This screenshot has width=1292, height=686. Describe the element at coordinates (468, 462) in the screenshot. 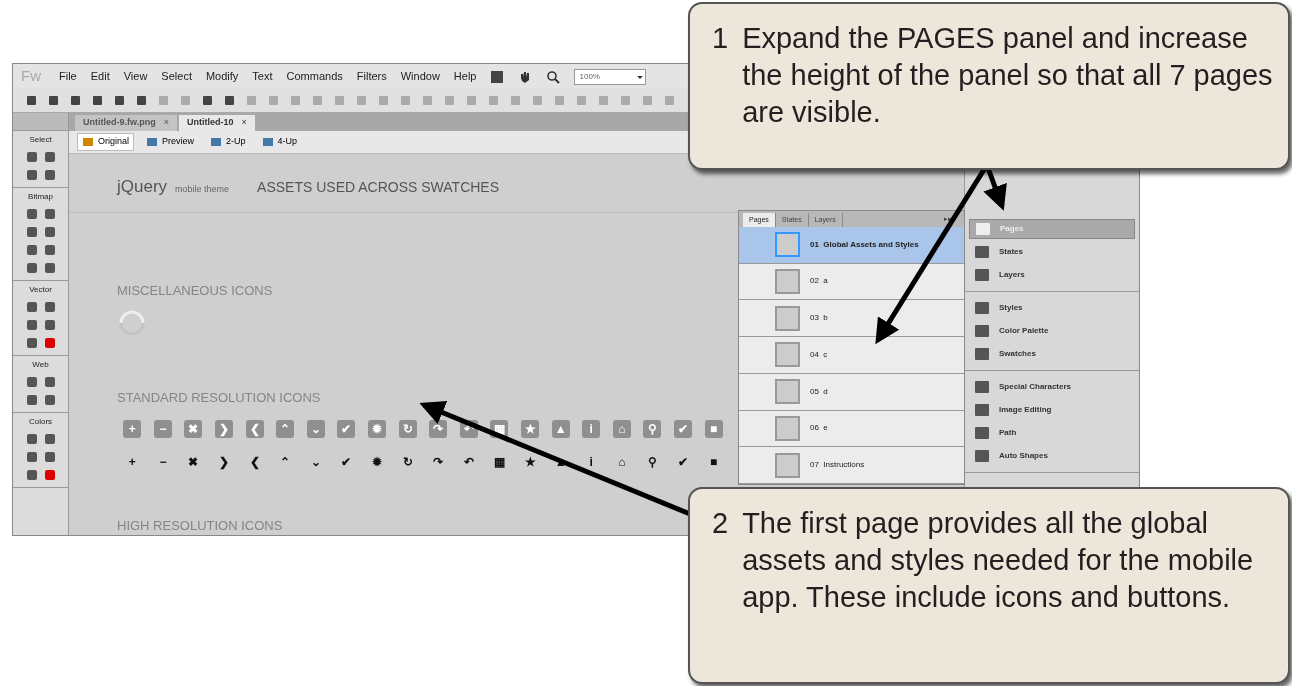

I see `icon-glyph: ↶` at that location.